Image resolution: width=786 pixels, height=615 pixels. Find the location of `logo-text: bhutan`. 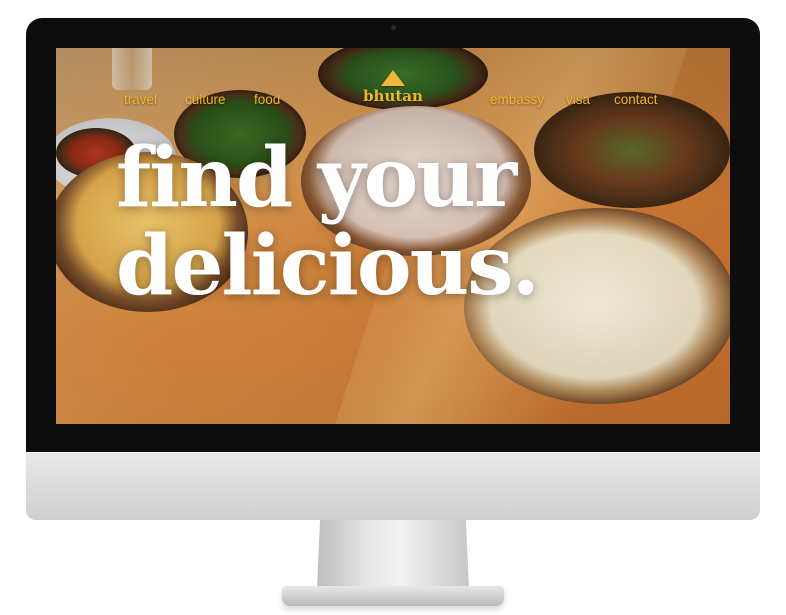

logo-text: bhutan is located at coordinates (393, 96).